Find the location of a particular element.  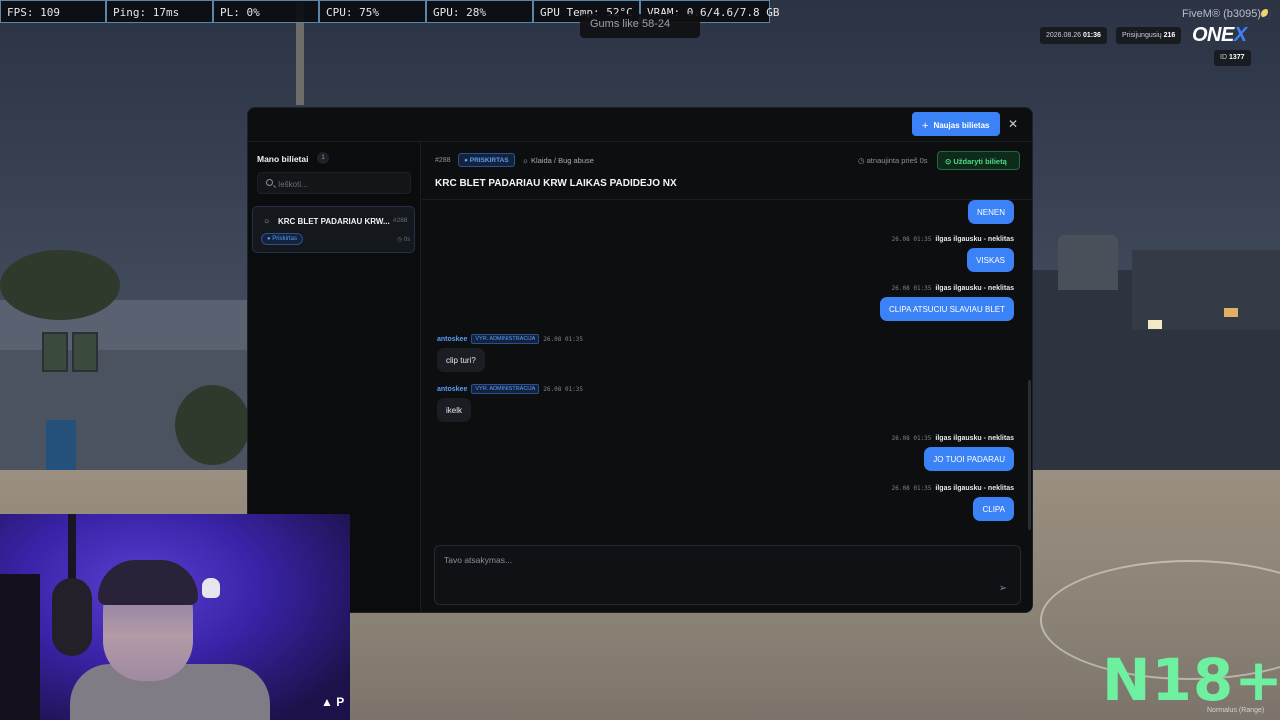

streamer-cap is located at coordinates (148, 582).